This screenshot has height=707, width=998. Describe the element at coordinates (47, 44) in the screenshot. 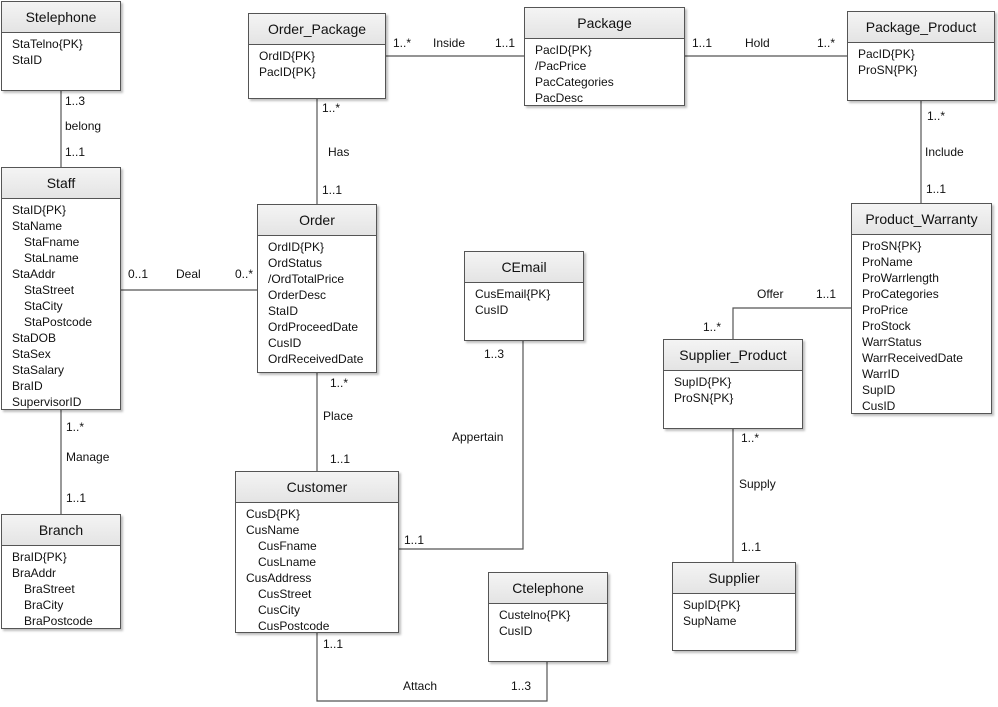

I see `attribute: StaTelno{PK}` at that location.